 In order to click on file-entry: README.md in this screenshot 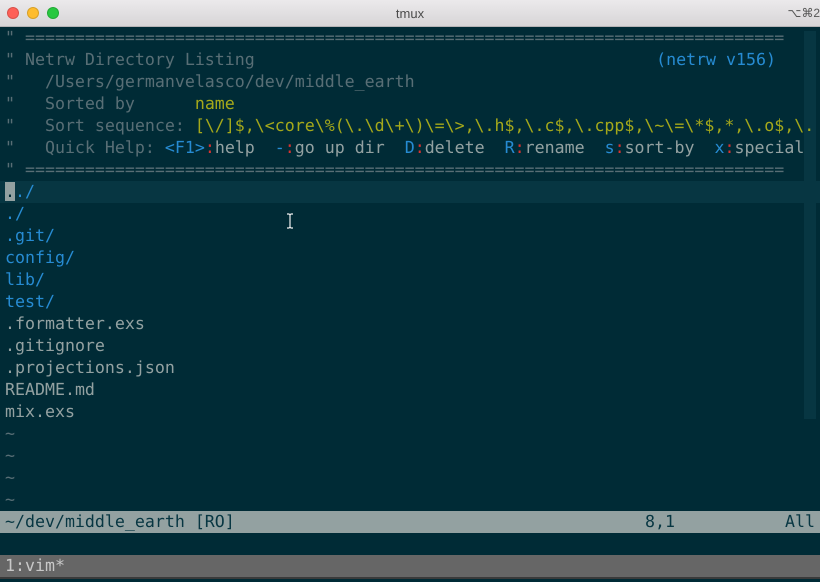, I will do `click(410, 390)`.